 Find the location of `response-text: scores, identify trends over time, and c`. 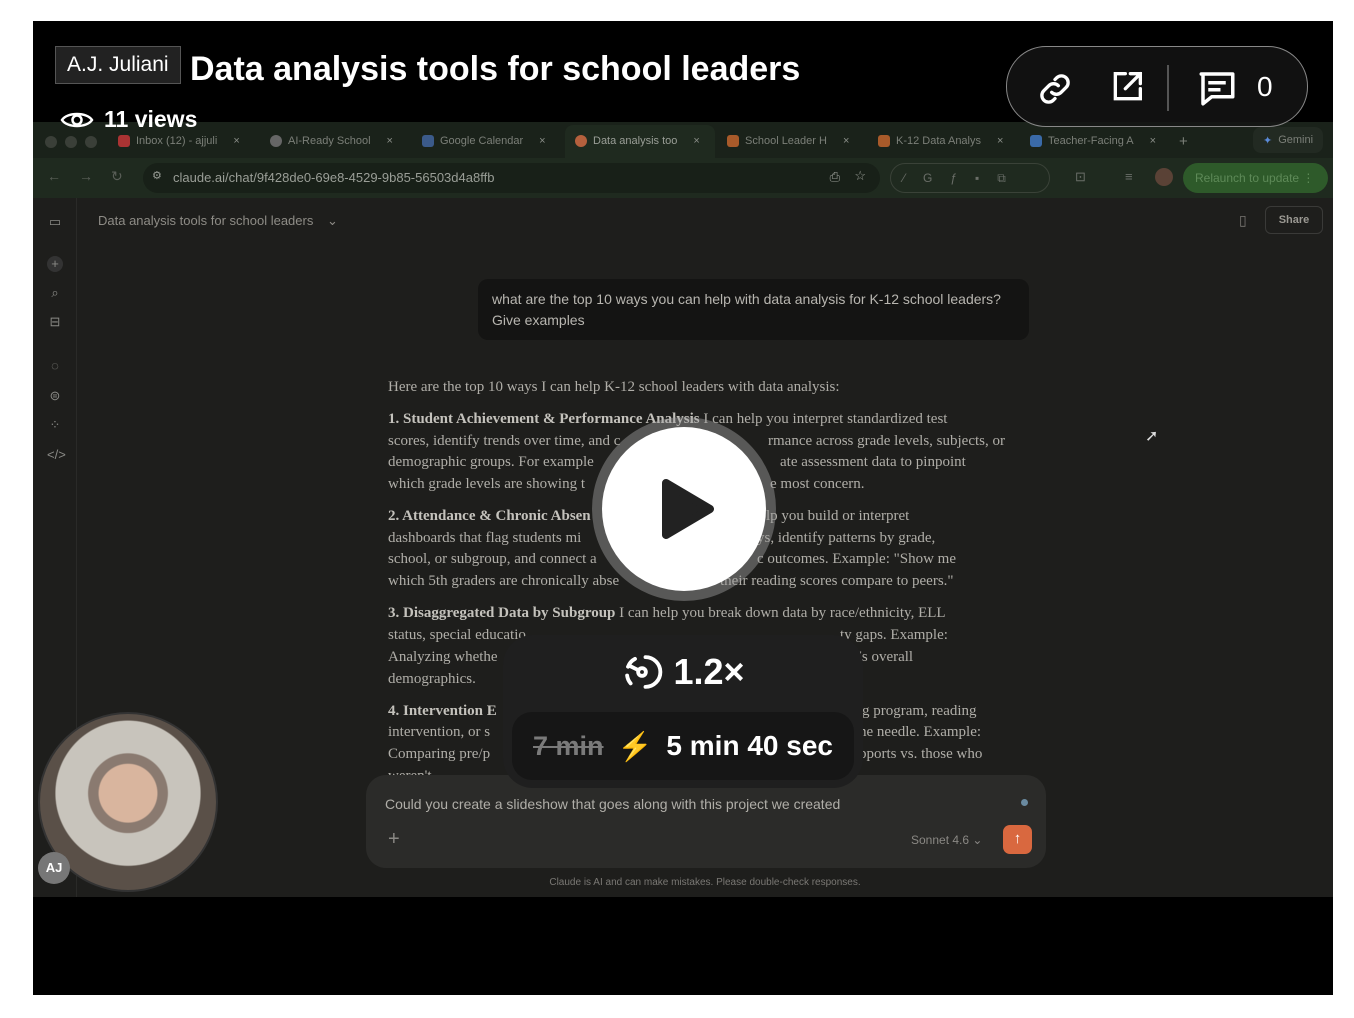

response-text: scores, identify trends over time, and c is located at coordinates (504, 441).